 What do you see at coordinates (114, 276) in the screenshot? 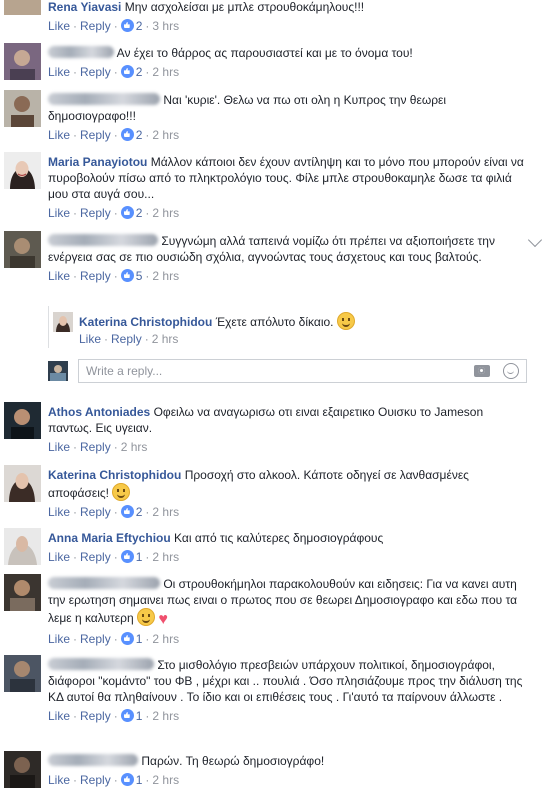
I see `comment-actions: Like · Reply · 5 · 2 hrs` at bounding box center [114, 276].